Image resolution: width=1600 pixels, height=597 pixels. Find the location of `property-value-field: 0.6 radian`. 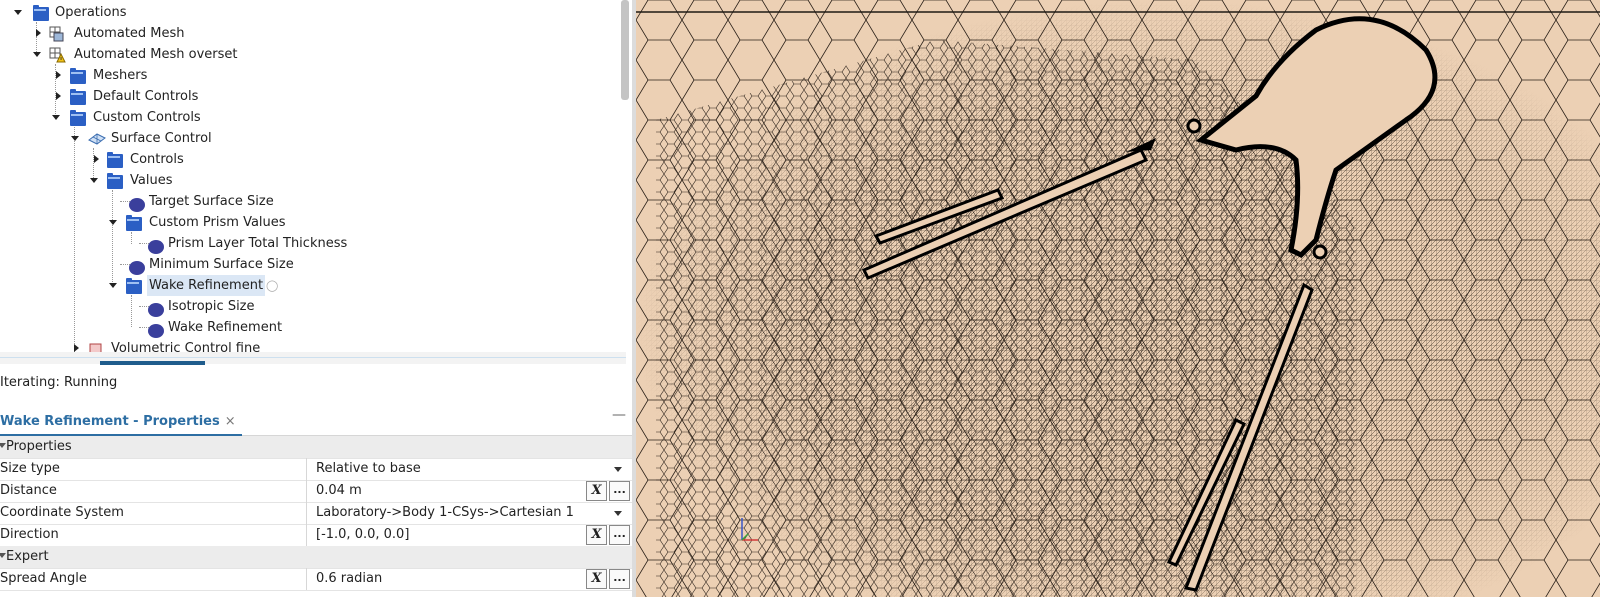

property-value-field: 0.6 radian is located at coordinates (349, 579).